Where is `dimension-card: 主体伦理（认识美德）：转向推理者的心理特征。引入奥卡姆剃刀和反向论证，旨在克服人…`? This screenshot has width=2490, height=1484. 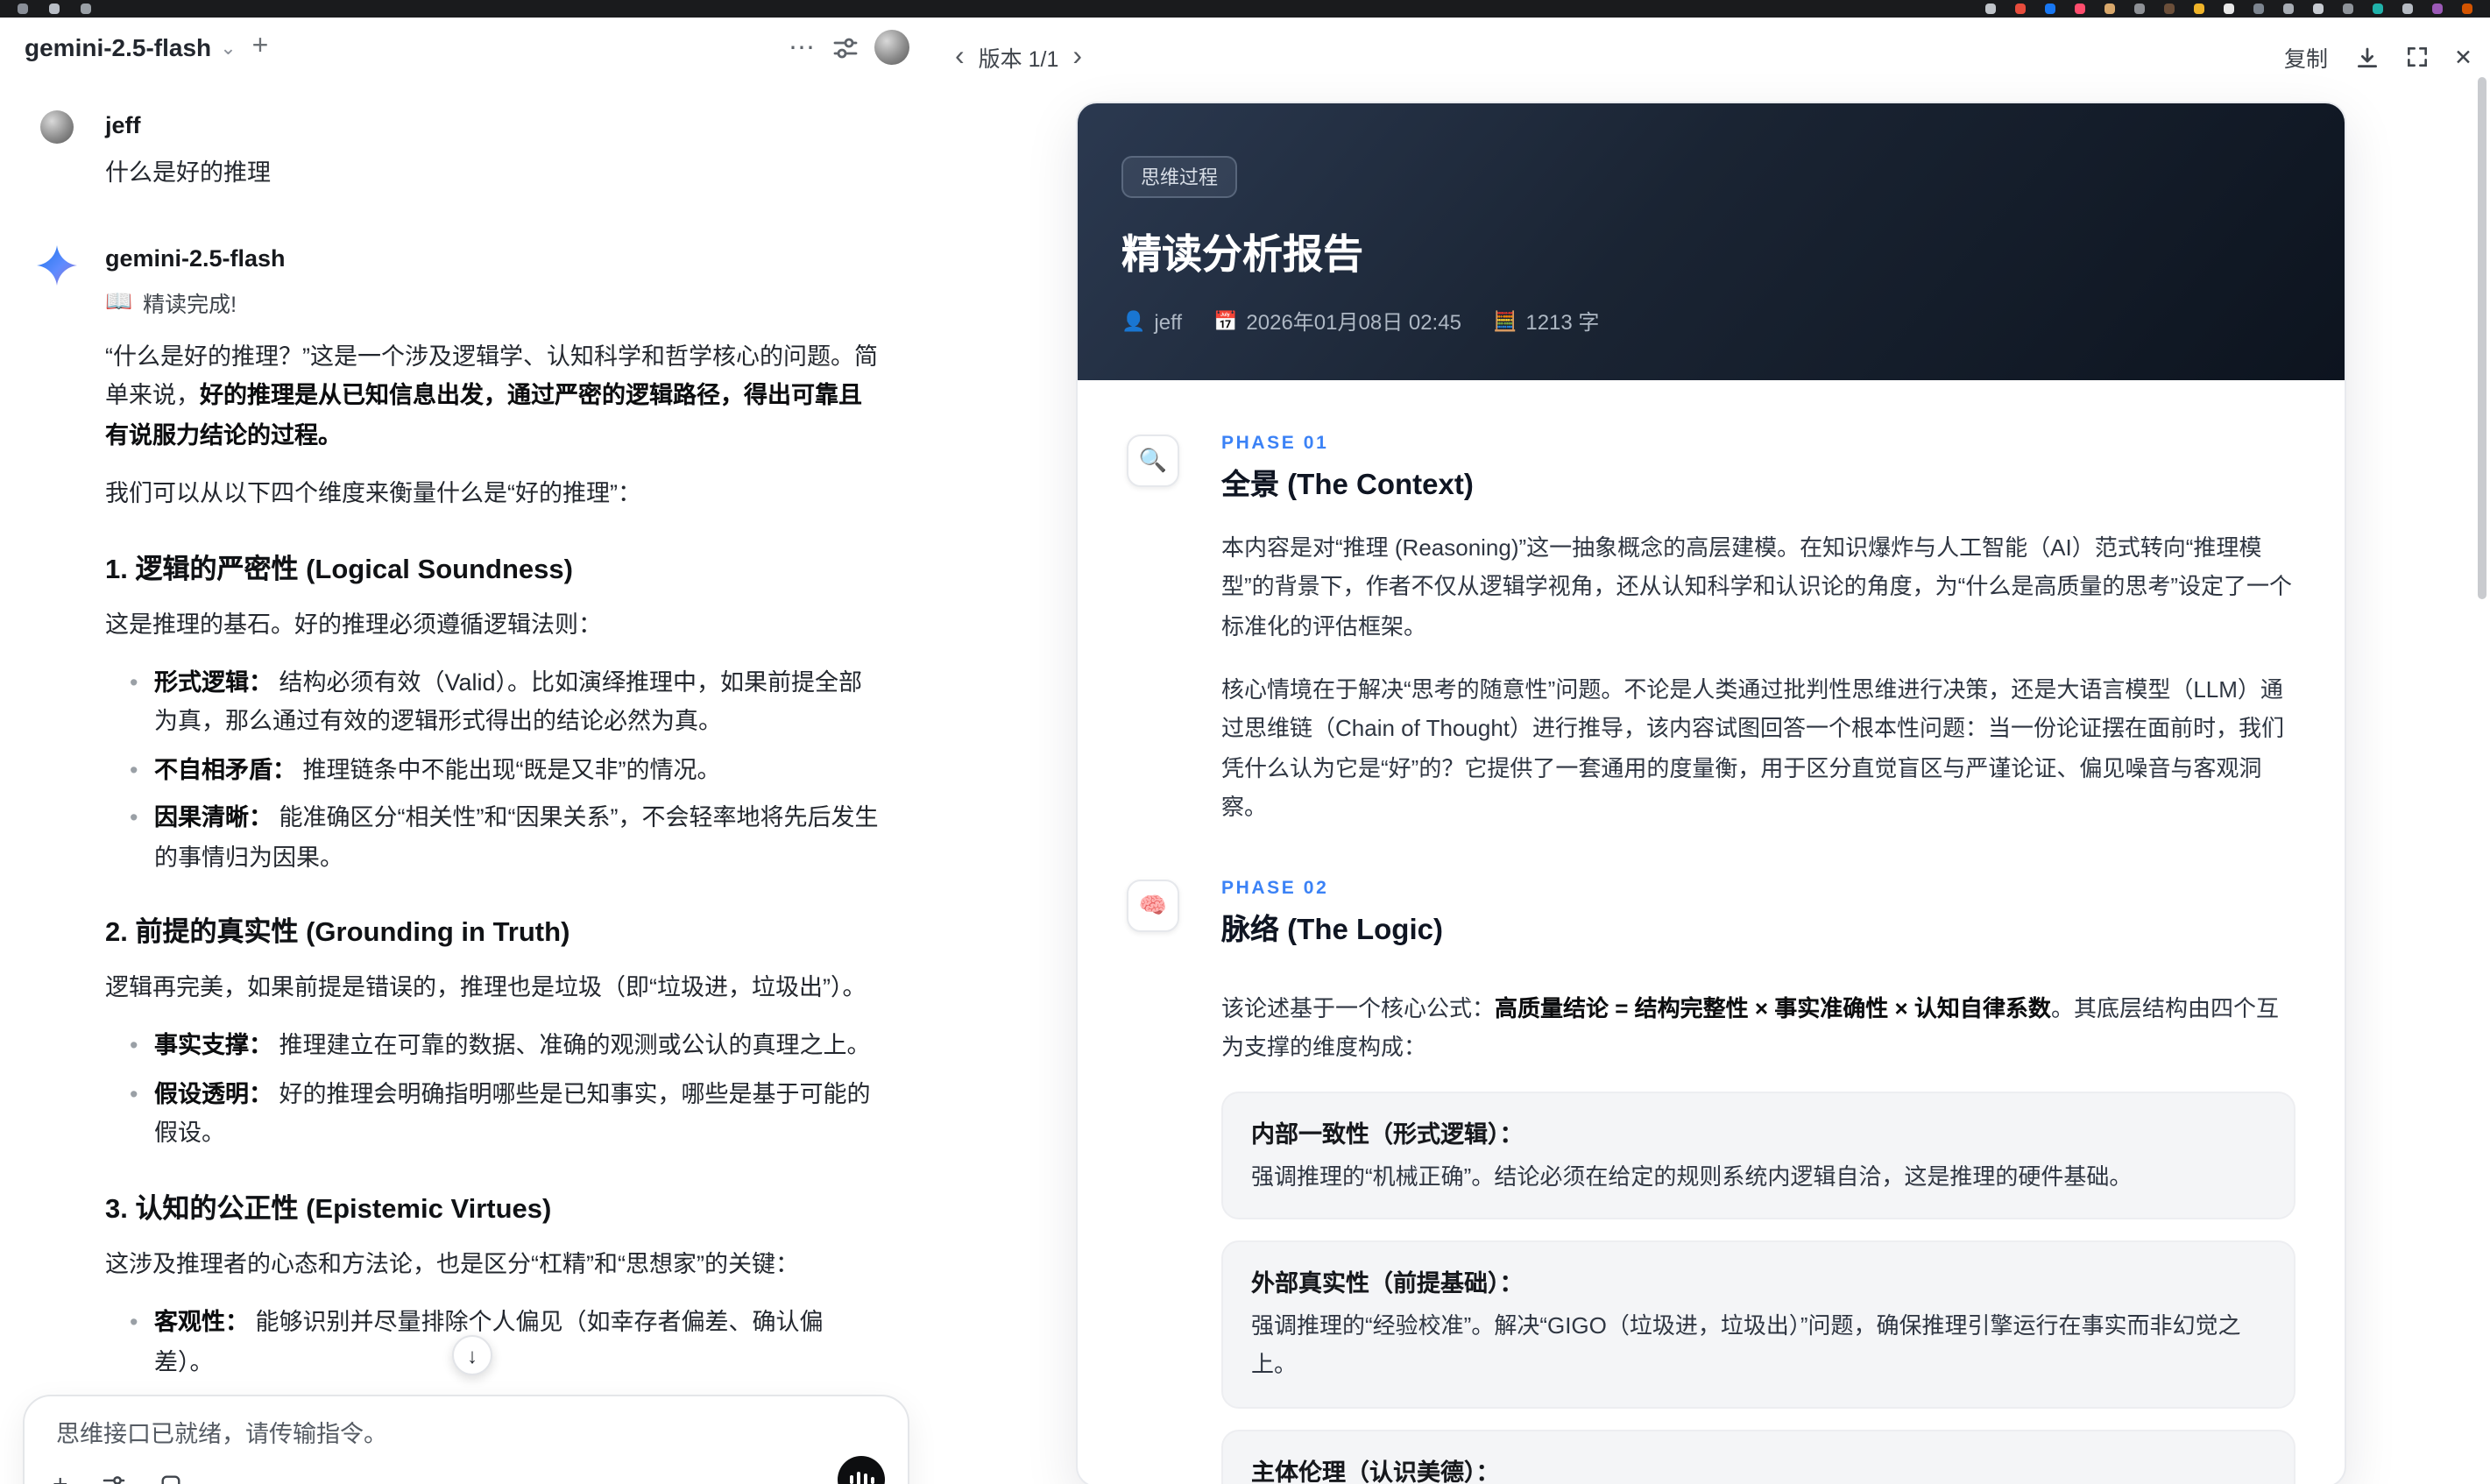 dimension-card: 主体伦理（认识美德）：转向推理者的心理特征。引入奥卡姆剃刀和反向论证，旨在克服人… is located at coordinates (1758, 1456).